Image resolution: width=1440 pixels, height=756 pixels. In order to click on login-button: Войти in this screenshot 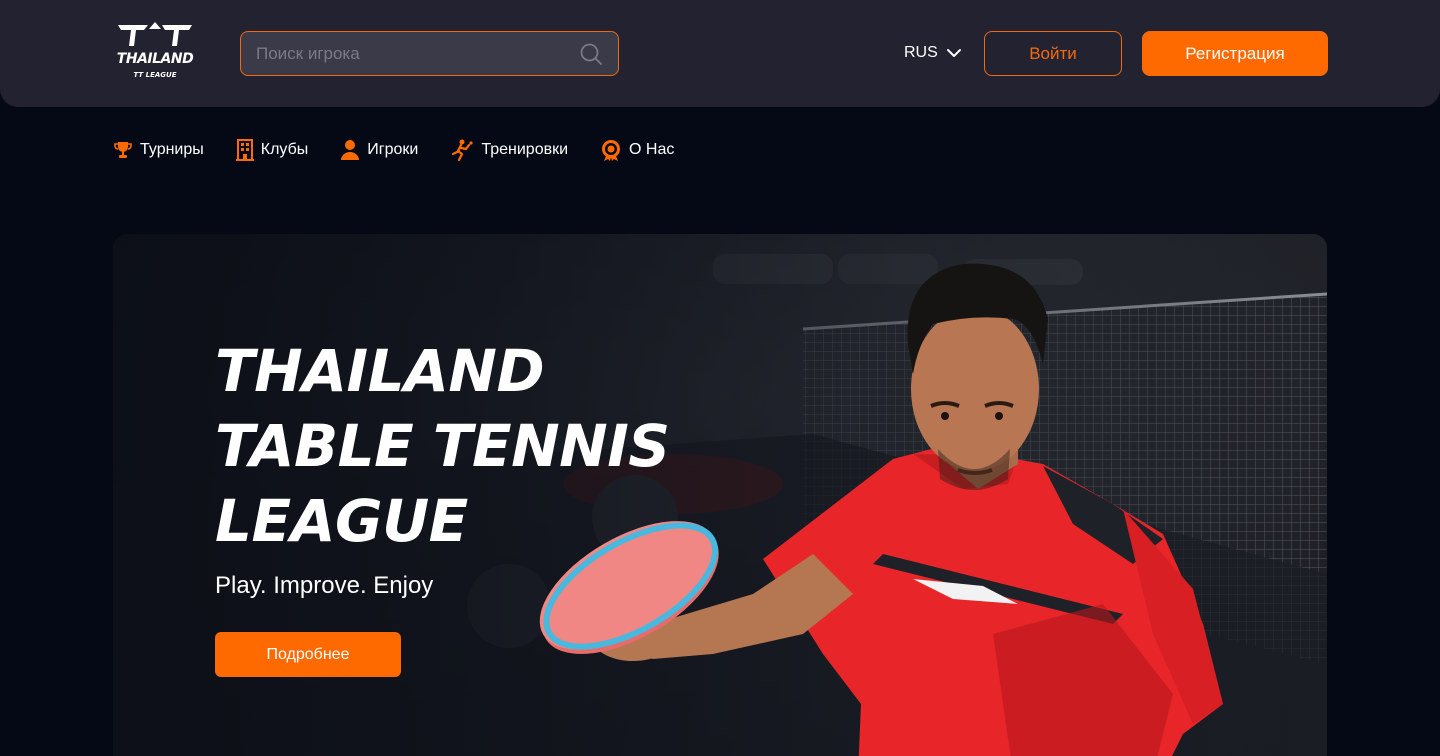, I will do `click(1053, 53)`.